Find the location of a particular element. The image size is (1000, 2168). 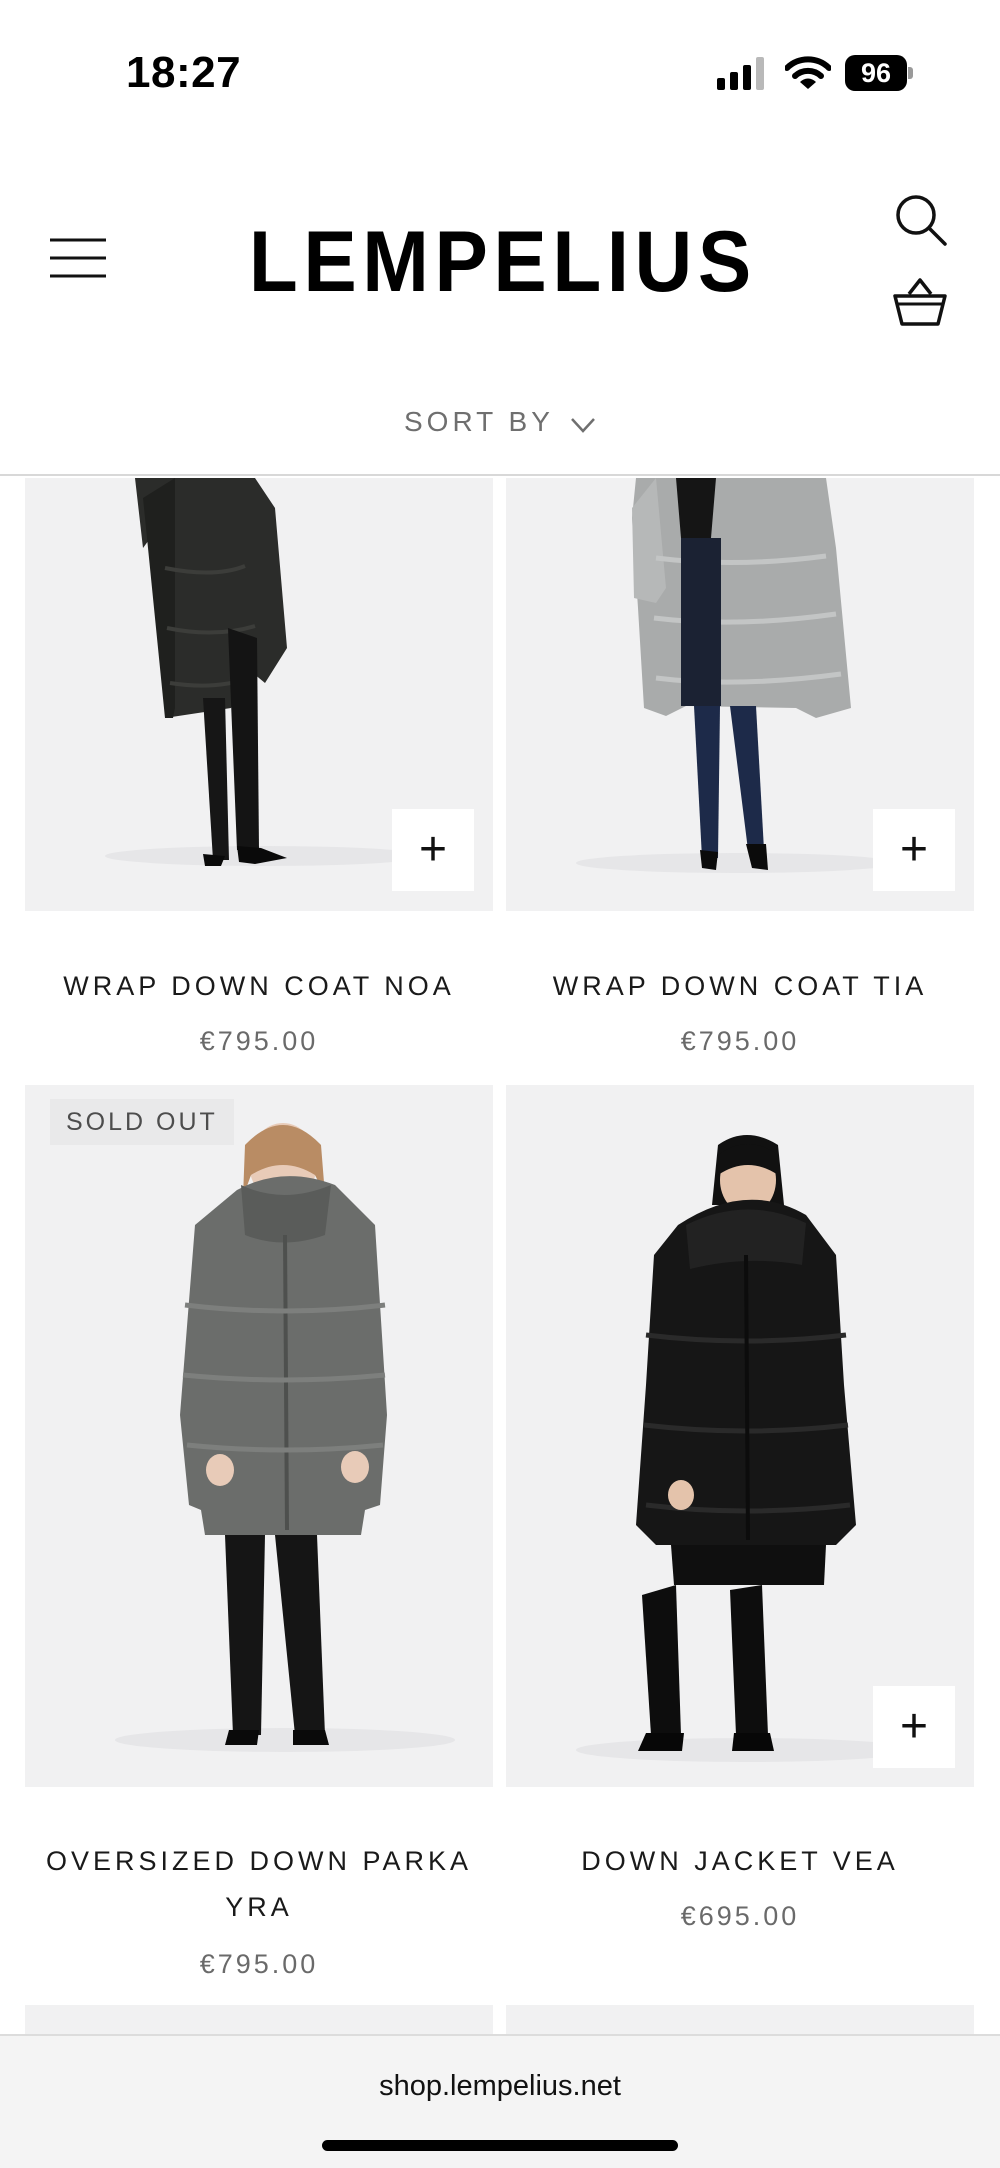

hamburger-menu-icon is located at coordinates (78, 258).